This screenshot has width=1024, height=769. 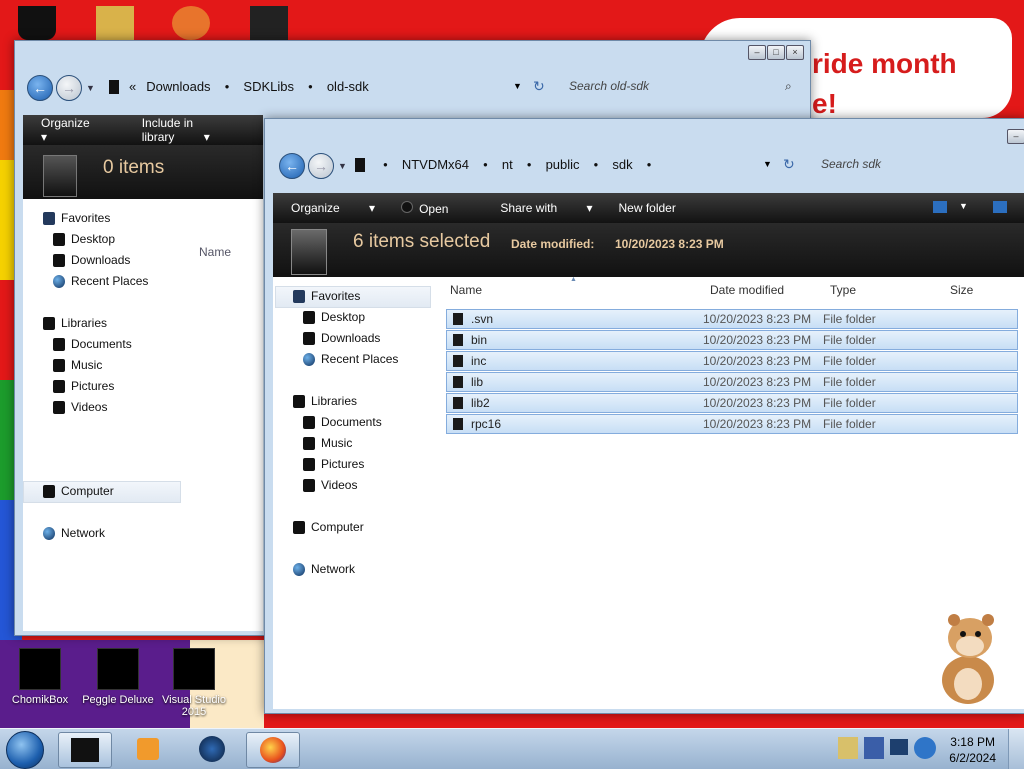 I want to click on file-row: rpc16 10/20/2023 8:23 PM File folder, so click(x=732, y=424).